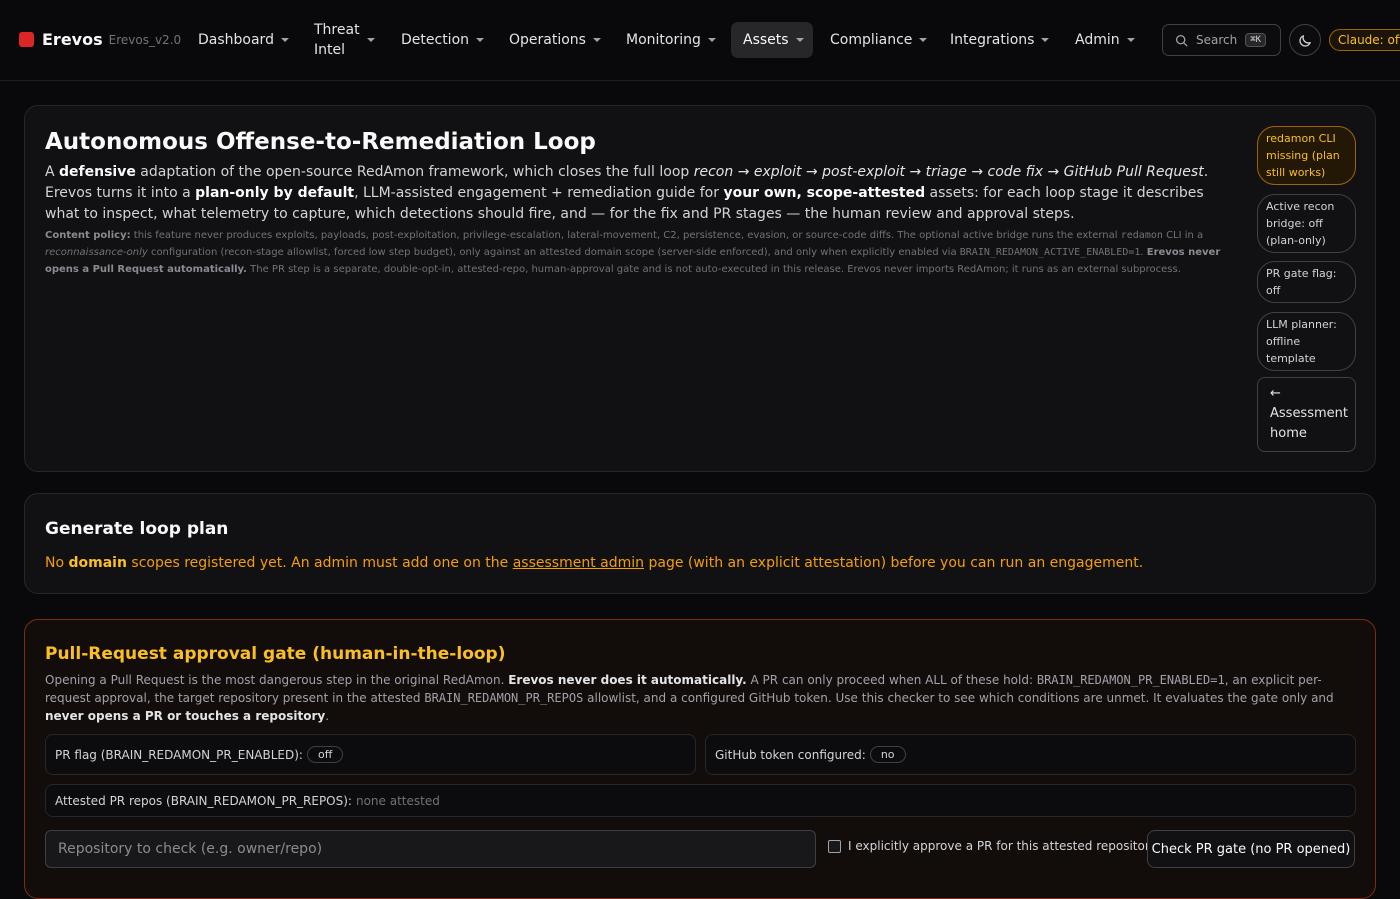 The width and height of the screenshot is (1400, 899). What do you see at coordinates (430, 849) in the screenshot?
I see `repository-input` at bounding box center [430, 849].